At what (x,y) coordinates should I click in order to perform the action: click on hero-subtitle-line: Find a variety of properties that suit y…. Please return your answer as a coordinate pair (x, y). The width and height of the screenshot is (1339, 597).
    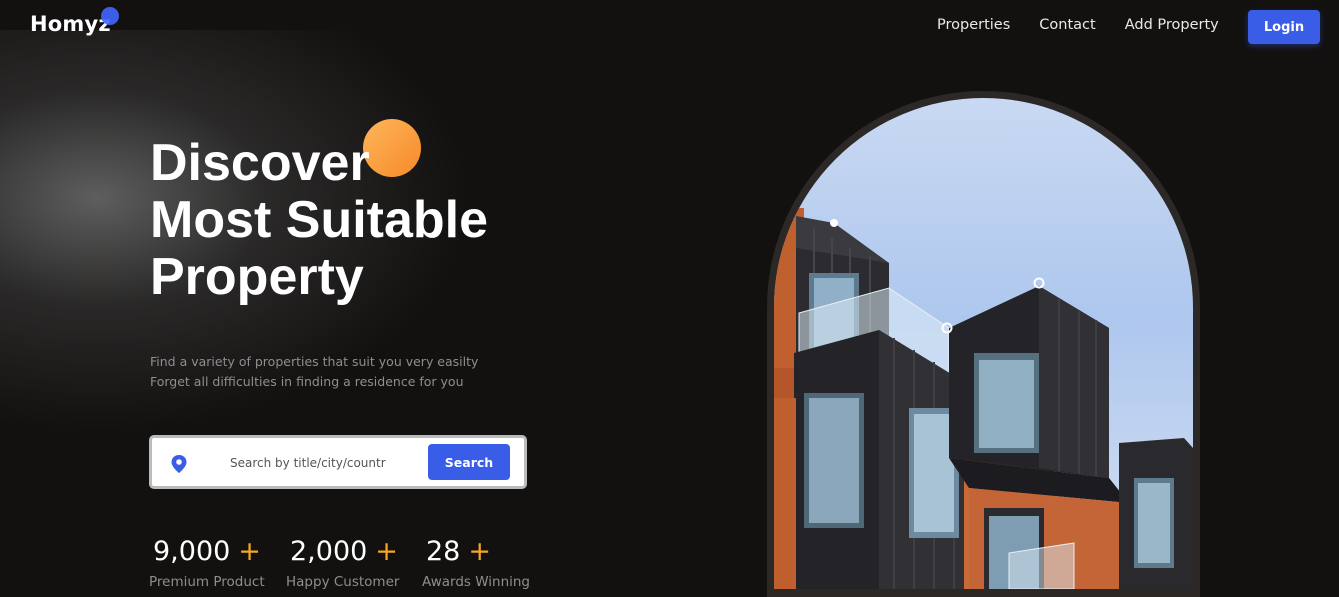
    Looking at the image, I should click on (314, 361).